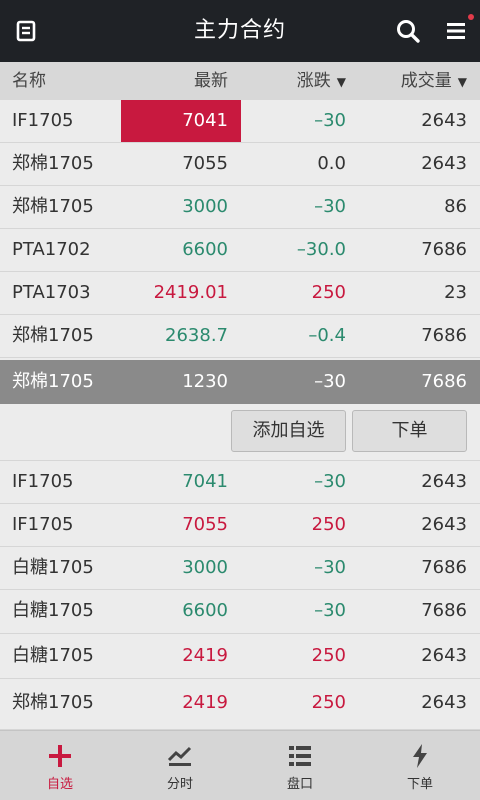 The height and width of the screenshot is (800, 480). I want to click on list-icon, so click(300, 756).